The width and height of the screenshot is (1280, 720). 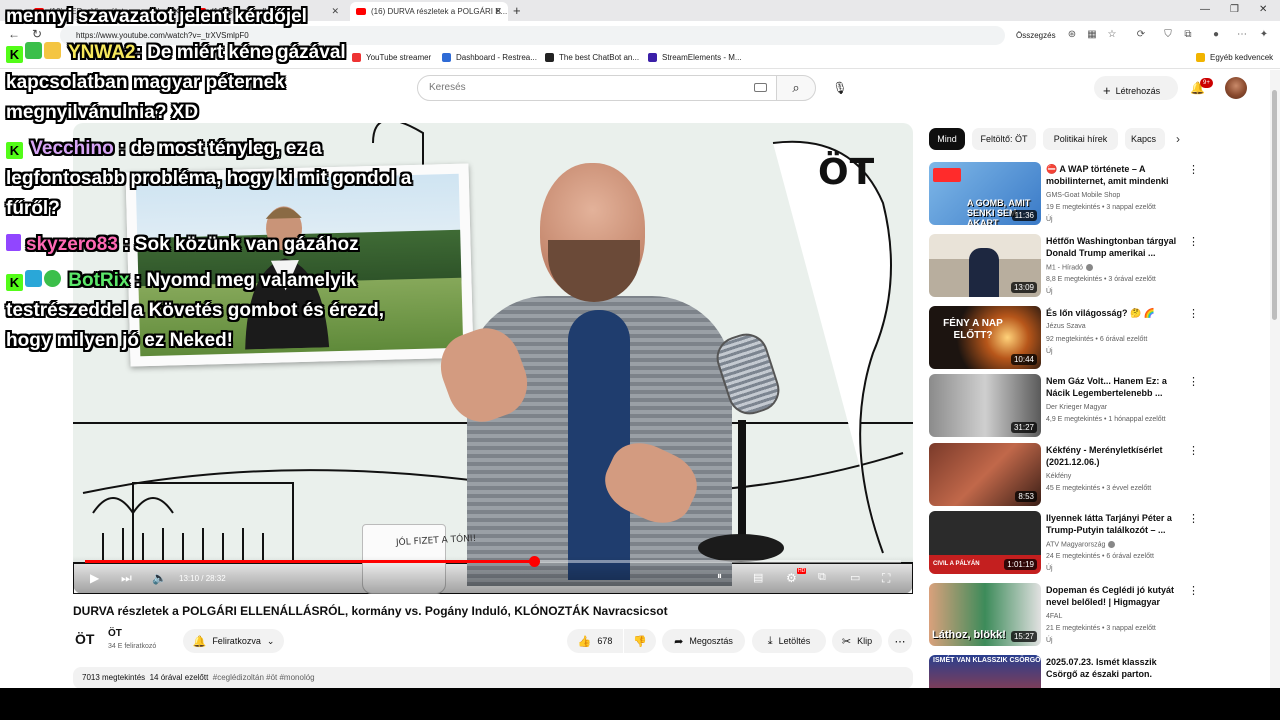 I want to click on chip-all: Mind, so click(x=947, y=139).